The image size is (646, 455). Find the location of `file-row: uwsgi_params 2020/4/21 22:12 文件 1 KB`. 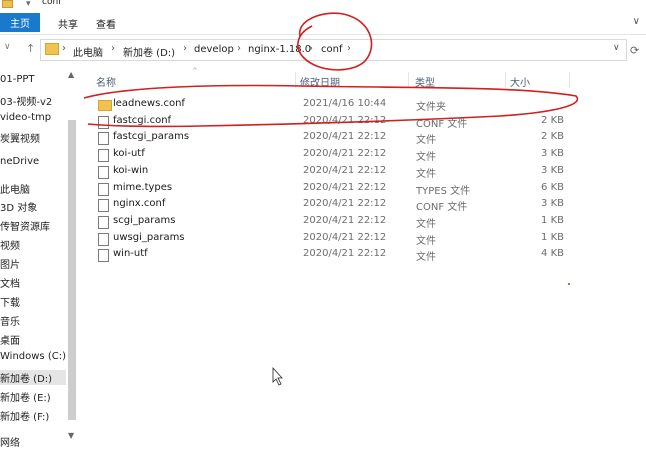

file-row: uwsgi_params 2020/4/21 22:12 文件 1 KB is located at coordinates (335, 239).